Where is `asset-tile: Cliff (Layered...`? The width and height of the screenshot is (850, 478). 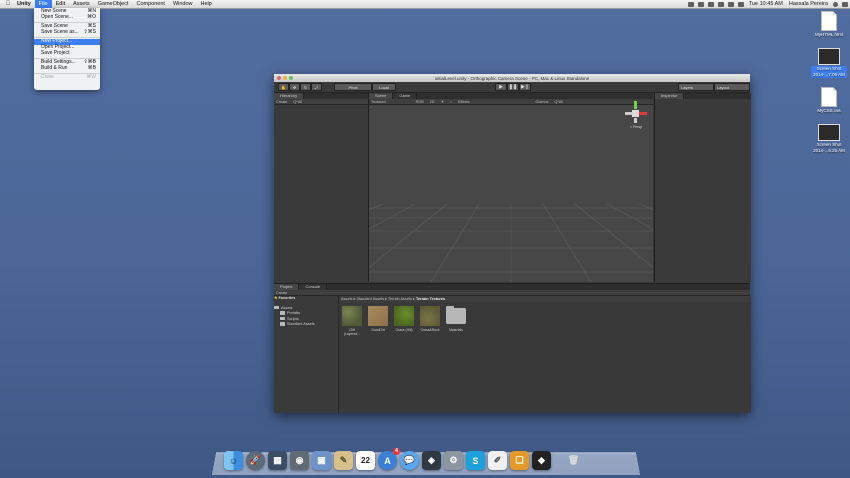 asset-tile: Cliff (Layered... is located at coordinates (352, 321).